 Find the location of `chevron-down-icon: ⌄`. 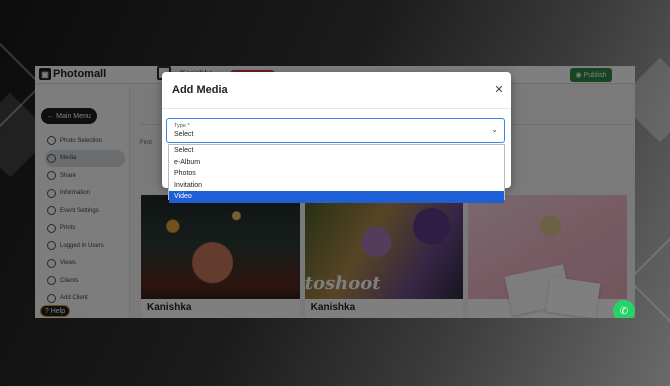

chevron-down-icon: ⌄ is located at coordinates (494, 129).